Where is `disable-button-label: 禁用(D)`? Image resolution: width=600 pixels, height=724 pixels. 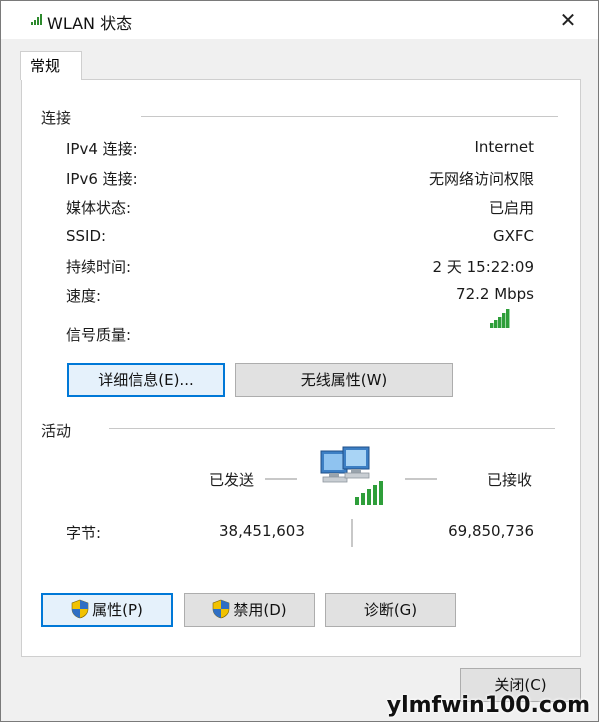
disable-button-label: 禁用(D) is located at coordinates (260, 610).